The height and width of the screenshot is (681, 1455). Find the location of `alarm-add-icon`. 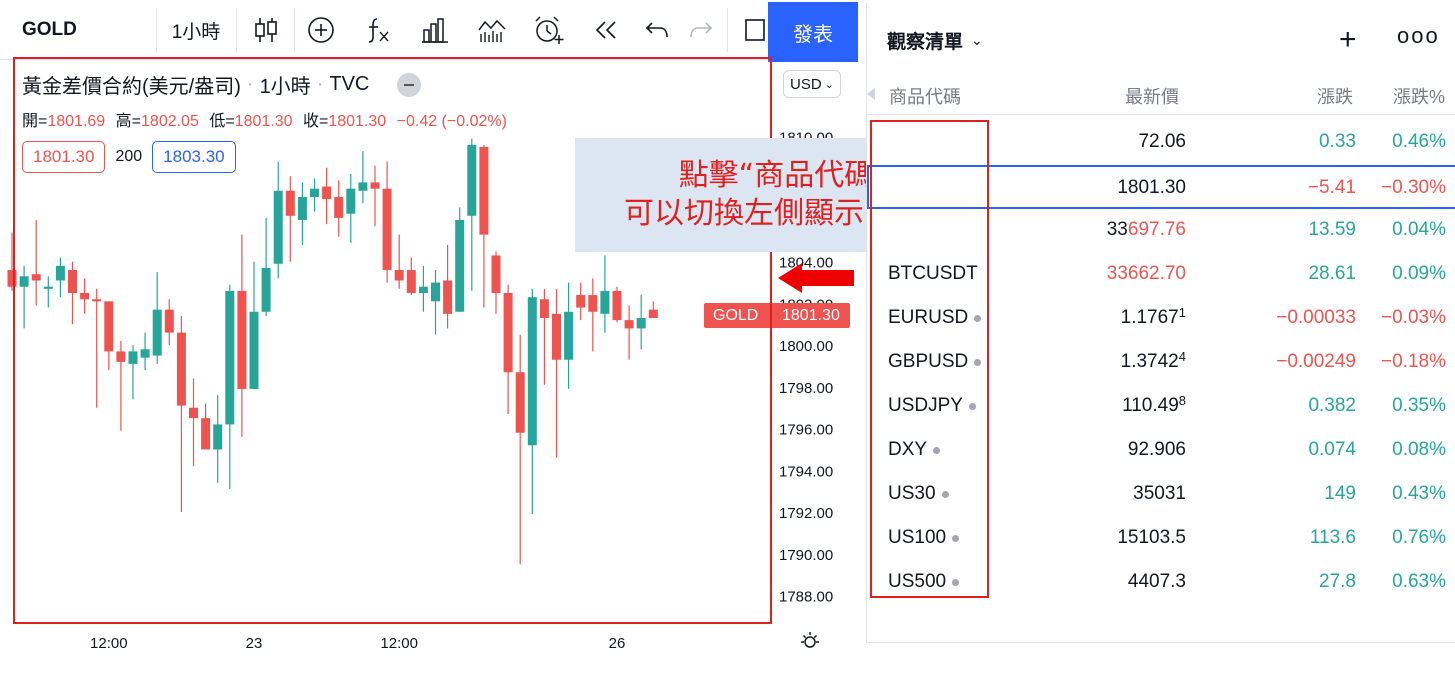

alarm-add-icon is located at coordinates (549, 30).